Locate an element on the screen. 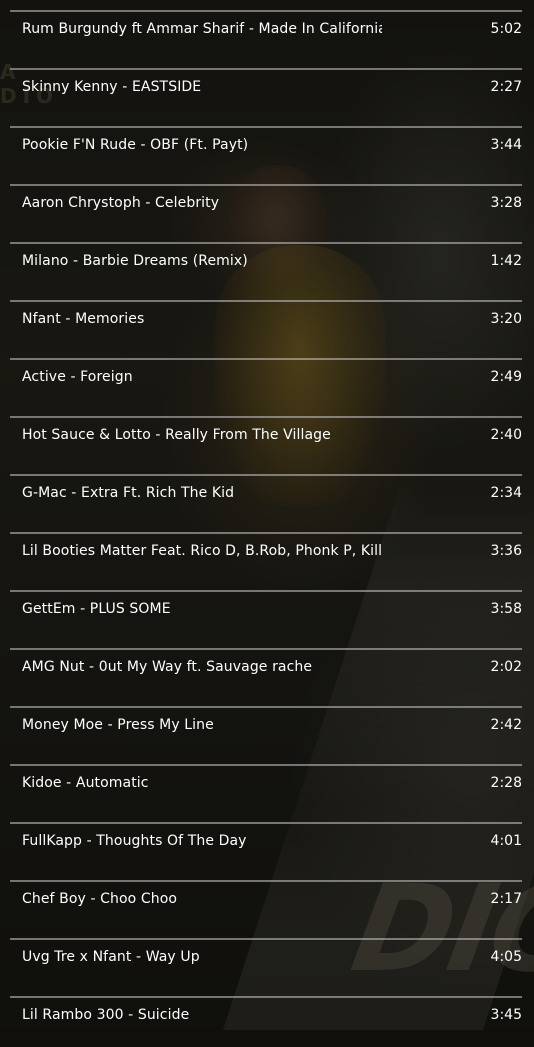 Image resolution: width=534 pixels, height=1047 pixels. track-title: Active - Foreign is located at coordinates (77, 377).